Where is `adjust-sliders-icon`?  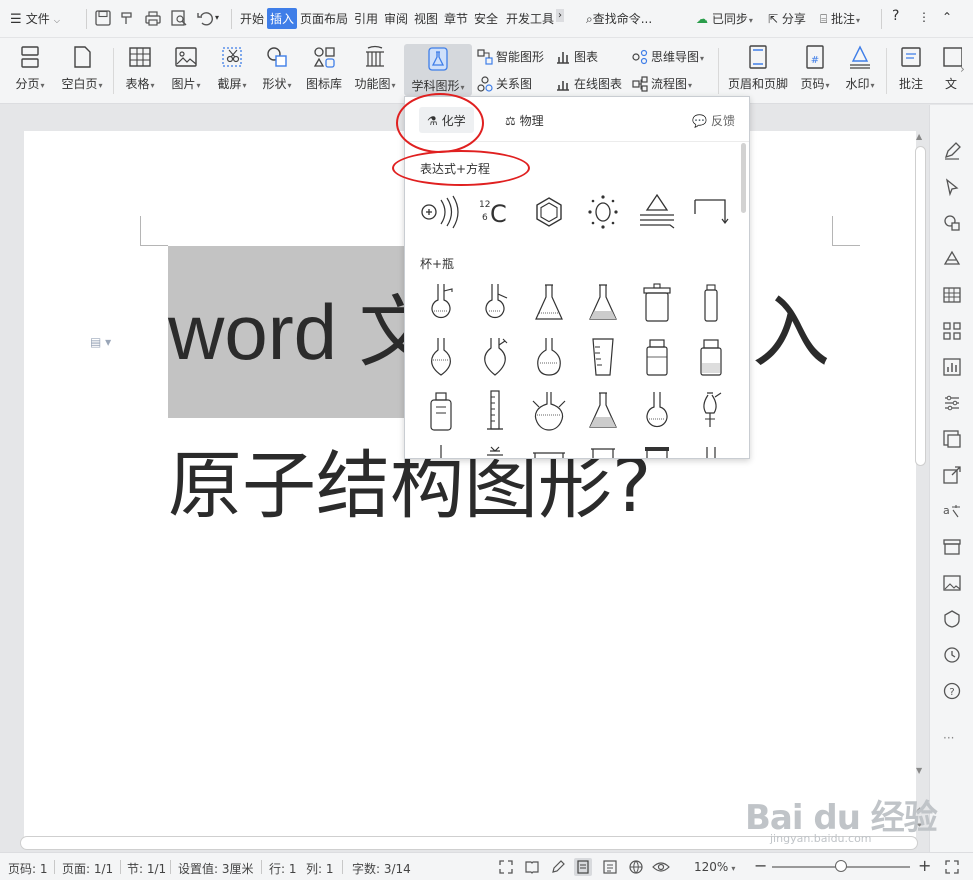 adjust-sliders-icon is located at coordinates (952, 403).